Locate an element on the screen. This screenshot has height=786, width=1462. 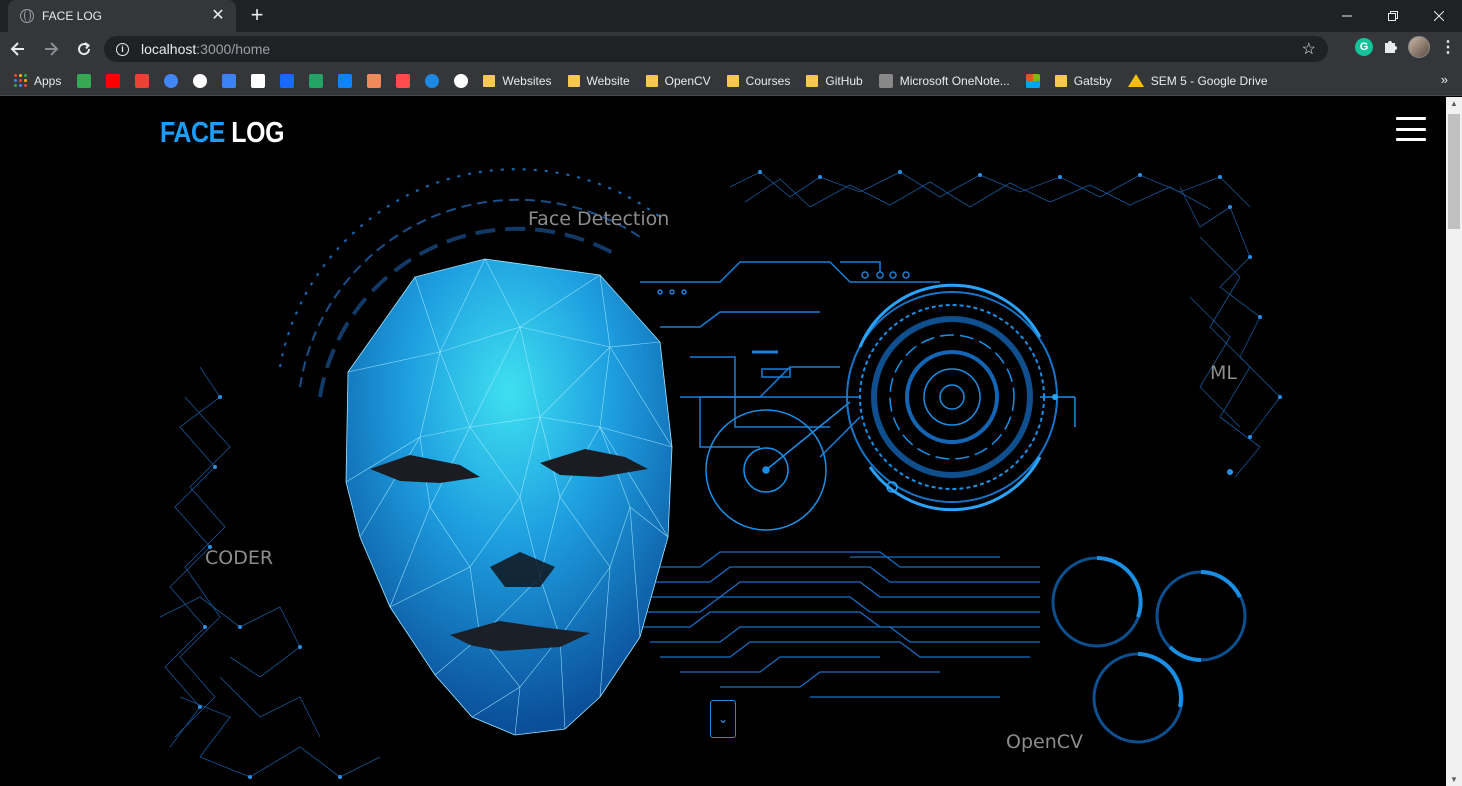
page-scrollbar: ▲ ▼ is located at coordinates (1454, 441).